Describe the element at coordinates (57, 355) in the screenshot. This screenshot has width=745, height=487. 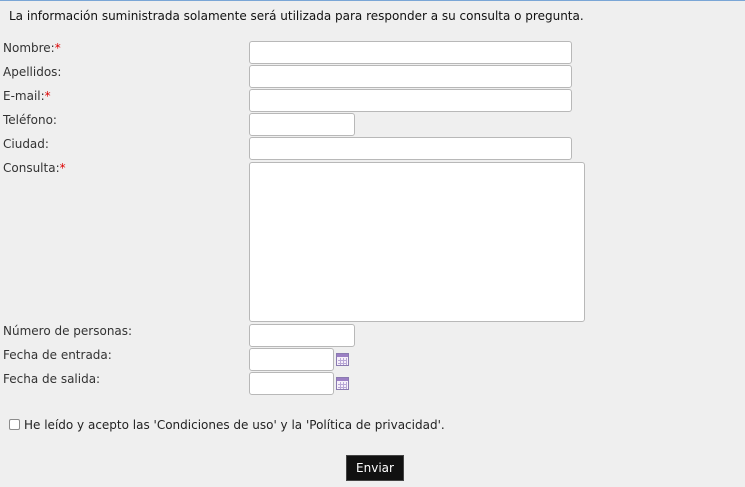
I see `entrada-label: Fecha de entrada:` at that location.